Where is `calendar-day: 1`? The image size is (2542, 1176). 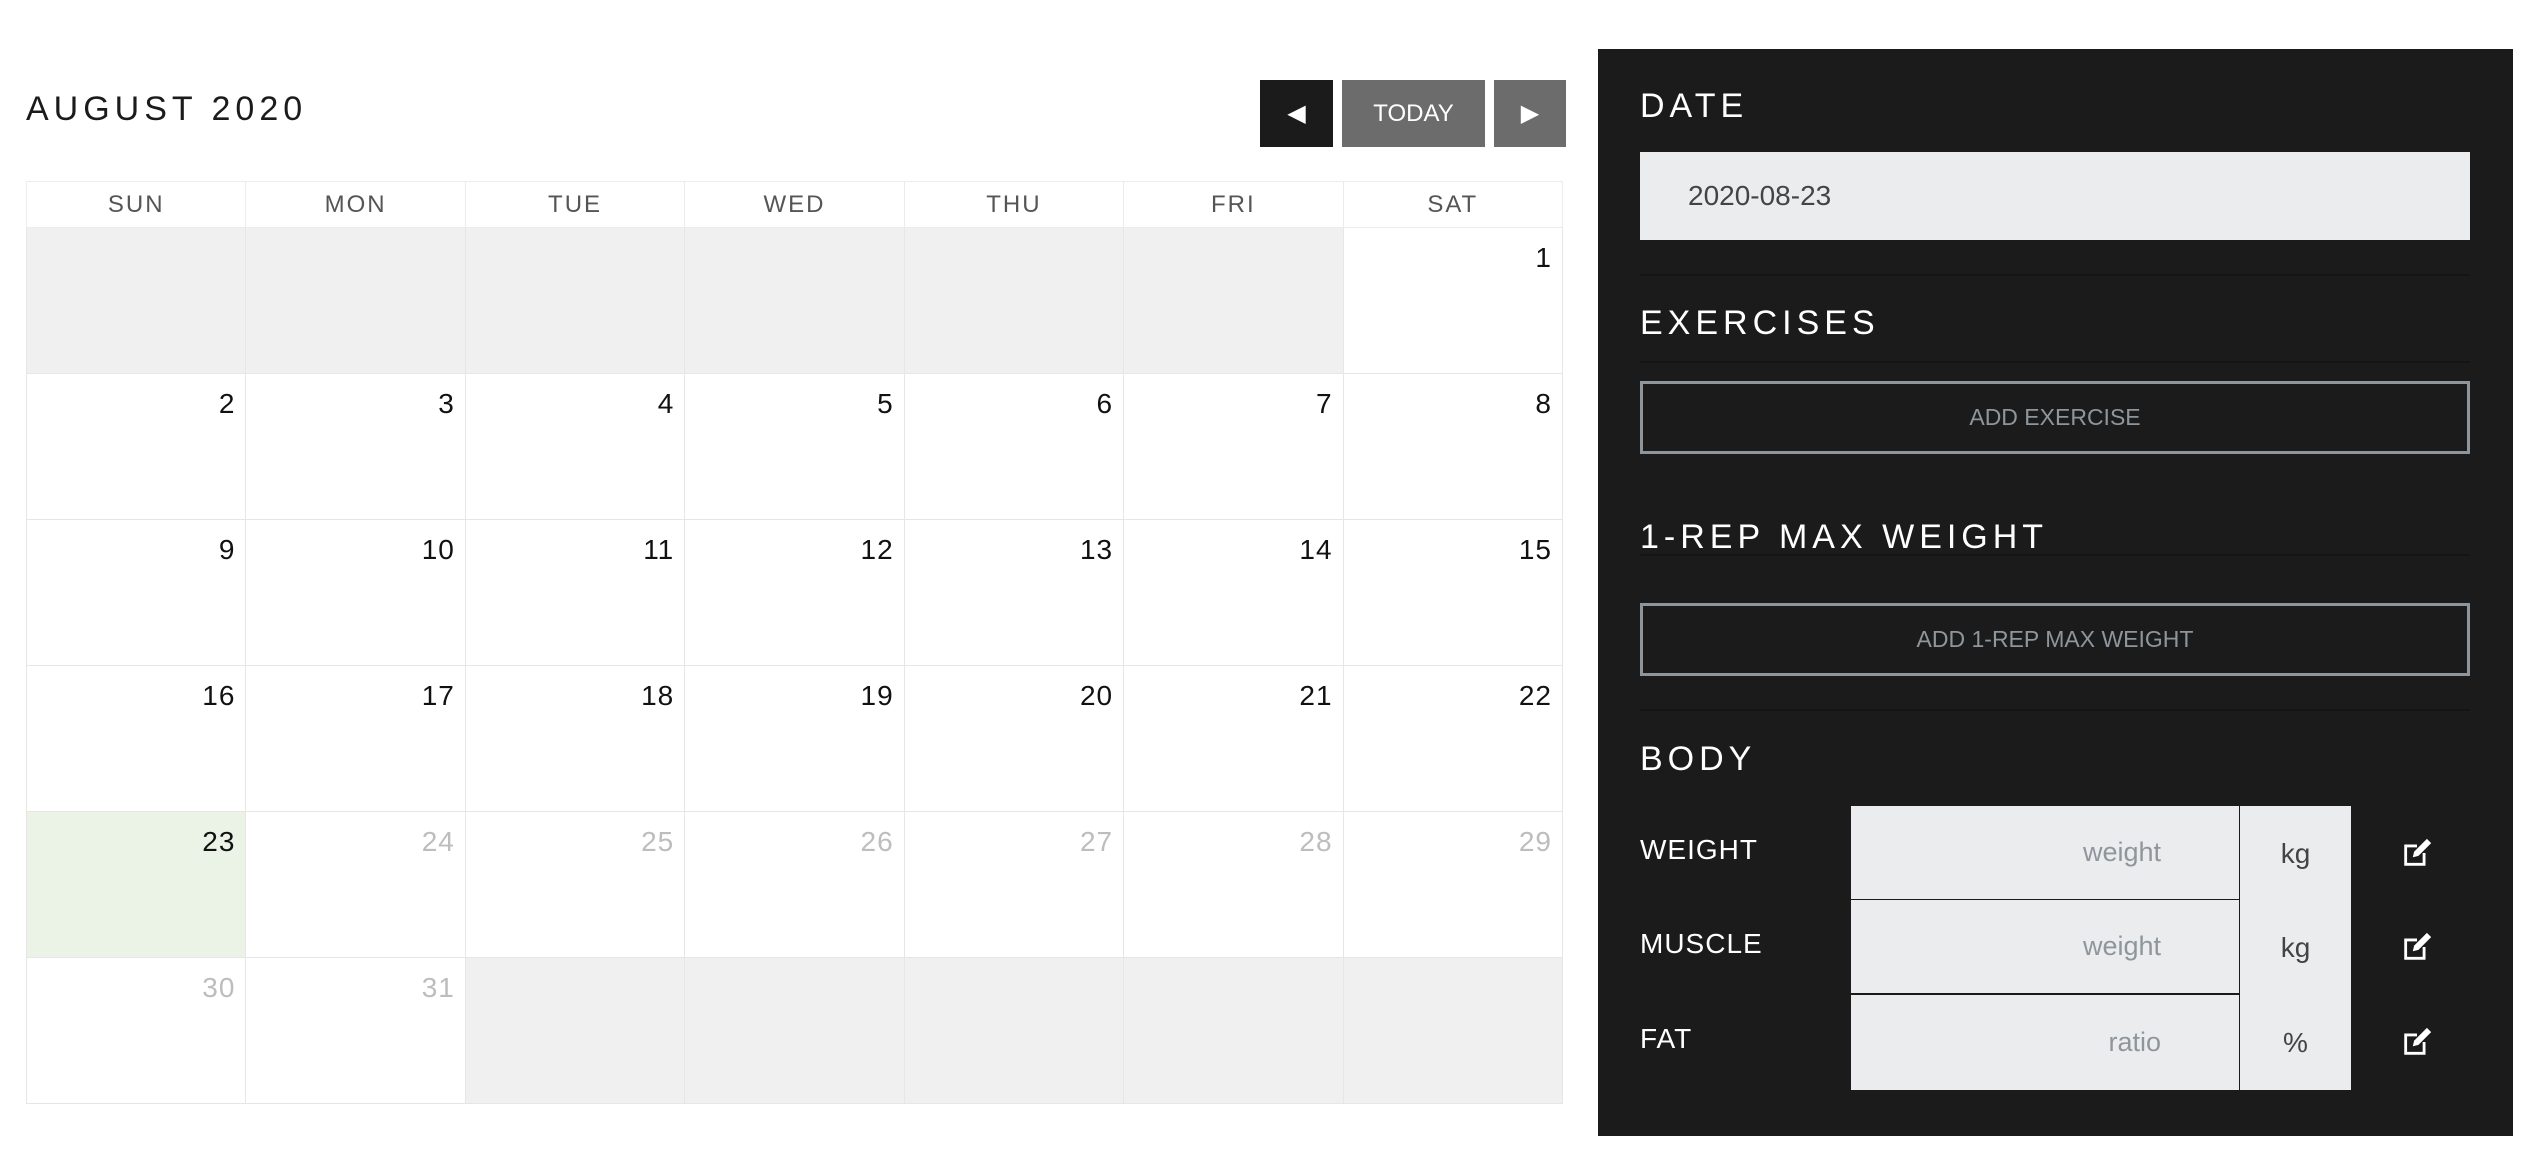
calendar-day: 1 is located at coordinates (1453, 300).